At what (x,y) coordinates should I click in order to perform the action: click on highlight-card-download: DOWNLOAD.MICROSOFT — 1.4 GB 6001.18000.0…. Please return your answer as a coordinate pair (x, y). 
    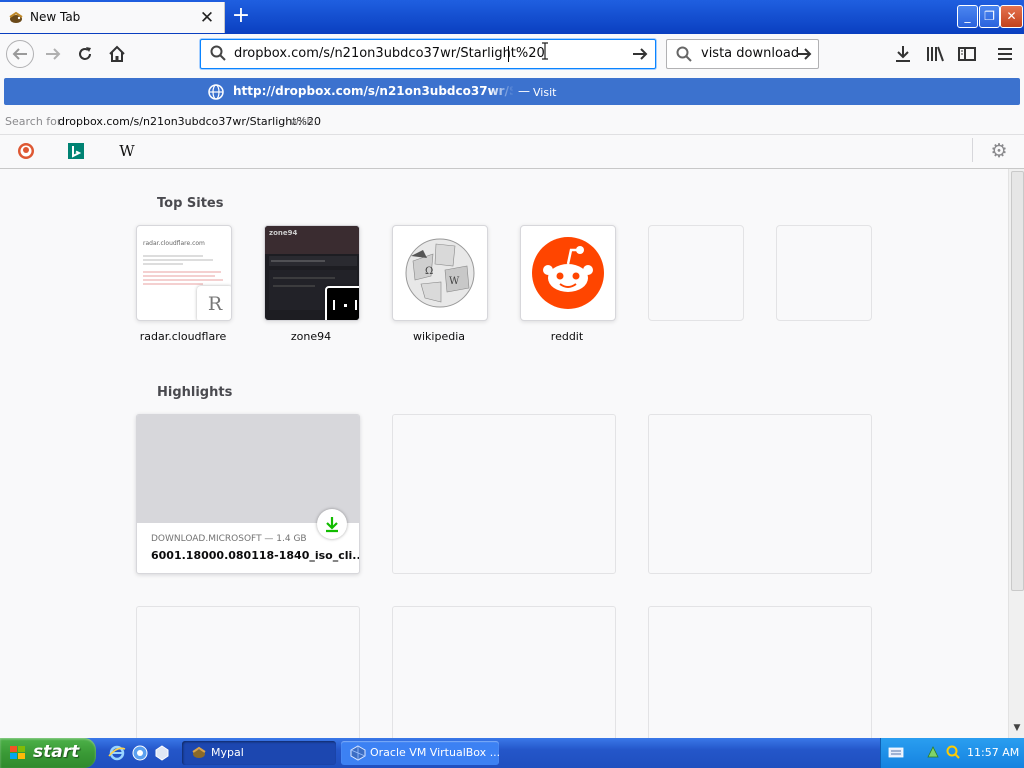
    Looking at the image, I should click on (248, 494).